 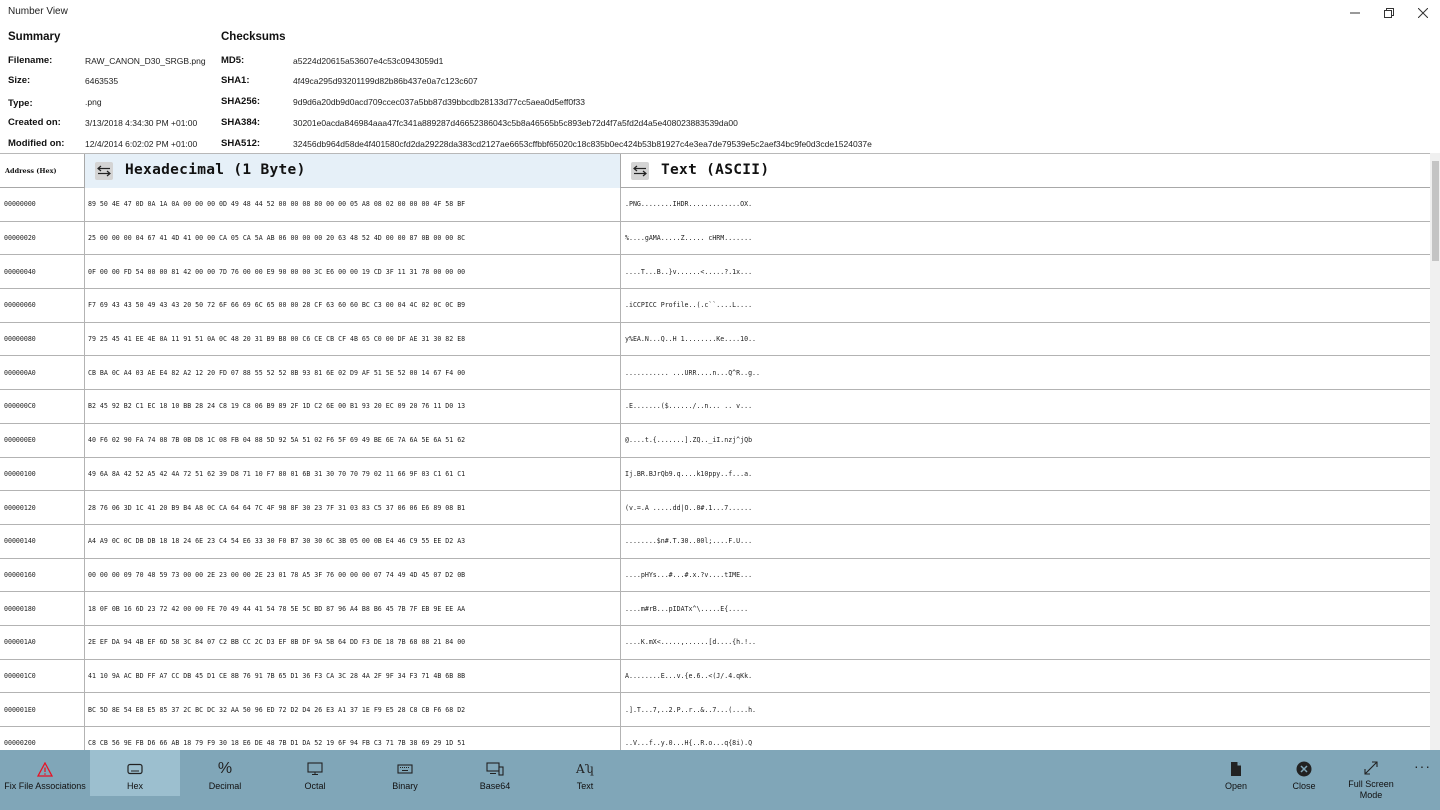 I want to click on binary-button: Binary, so click(x=405, y=773).